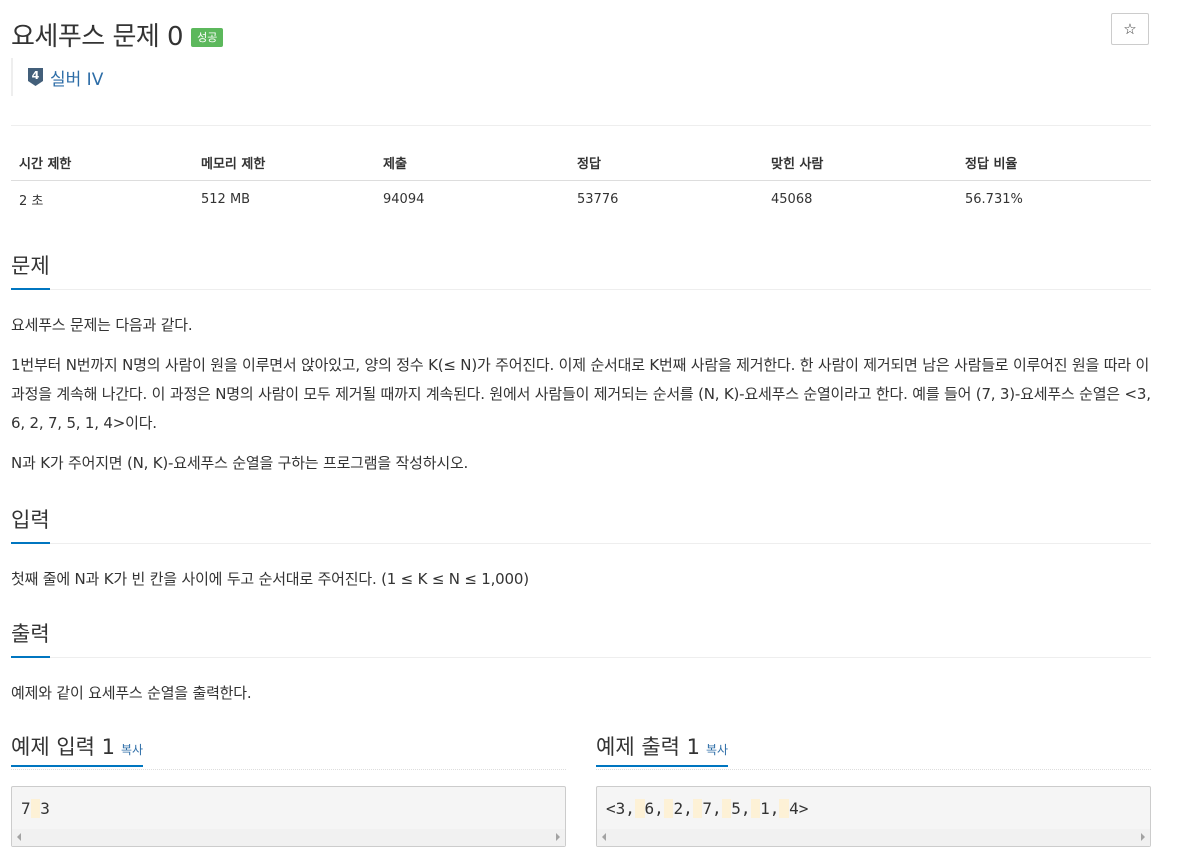 The height and width of the screenshot is (866, 1190). What do you see at coordinates (620, 808) in the screenshot?
I see `sample-output-token: <3,` at bounding box center [620, 808].